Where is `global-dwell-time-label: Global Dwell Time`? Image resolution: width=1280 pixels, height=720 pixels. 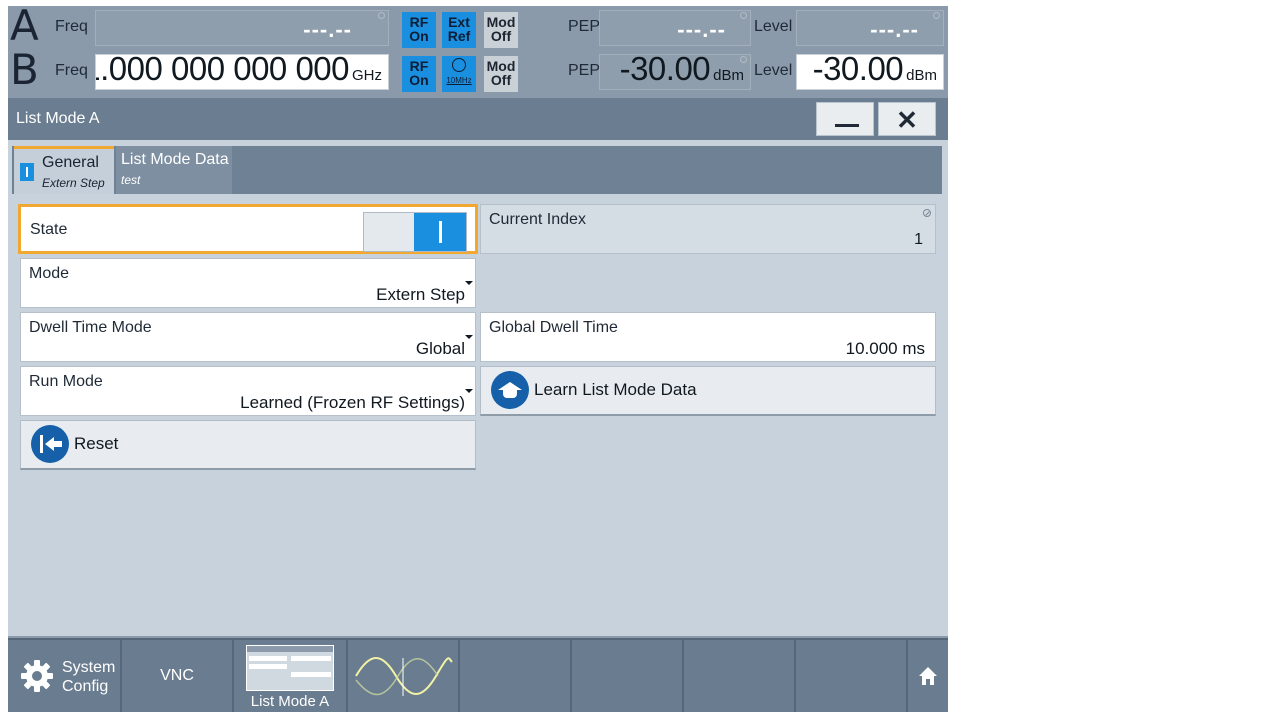
global-dwell-time-label: Global Dwell Time is located at coordinates (553, 327).